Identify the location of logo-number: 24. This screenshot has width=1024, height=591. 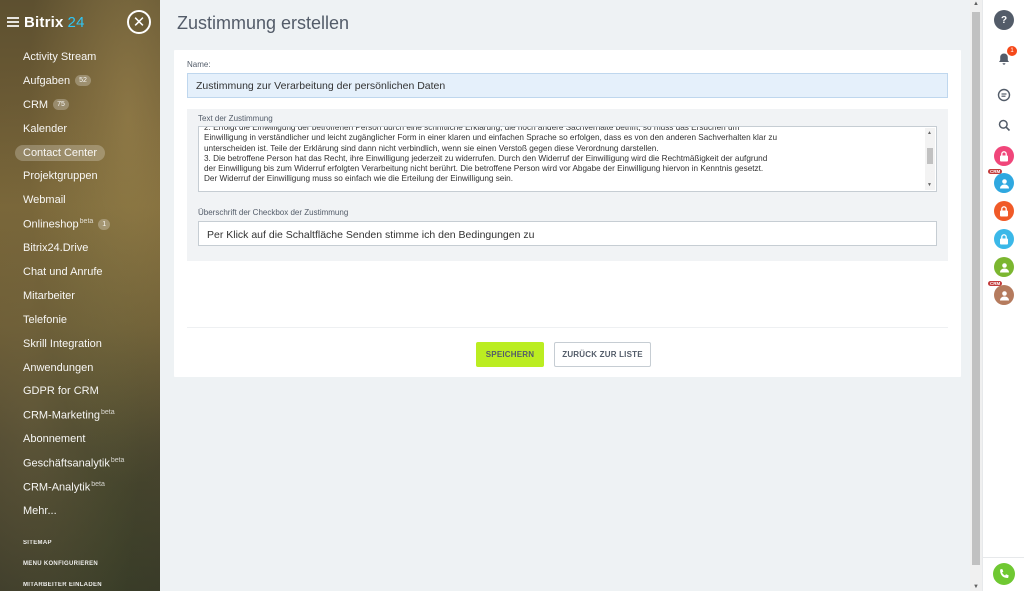
(76, 22).